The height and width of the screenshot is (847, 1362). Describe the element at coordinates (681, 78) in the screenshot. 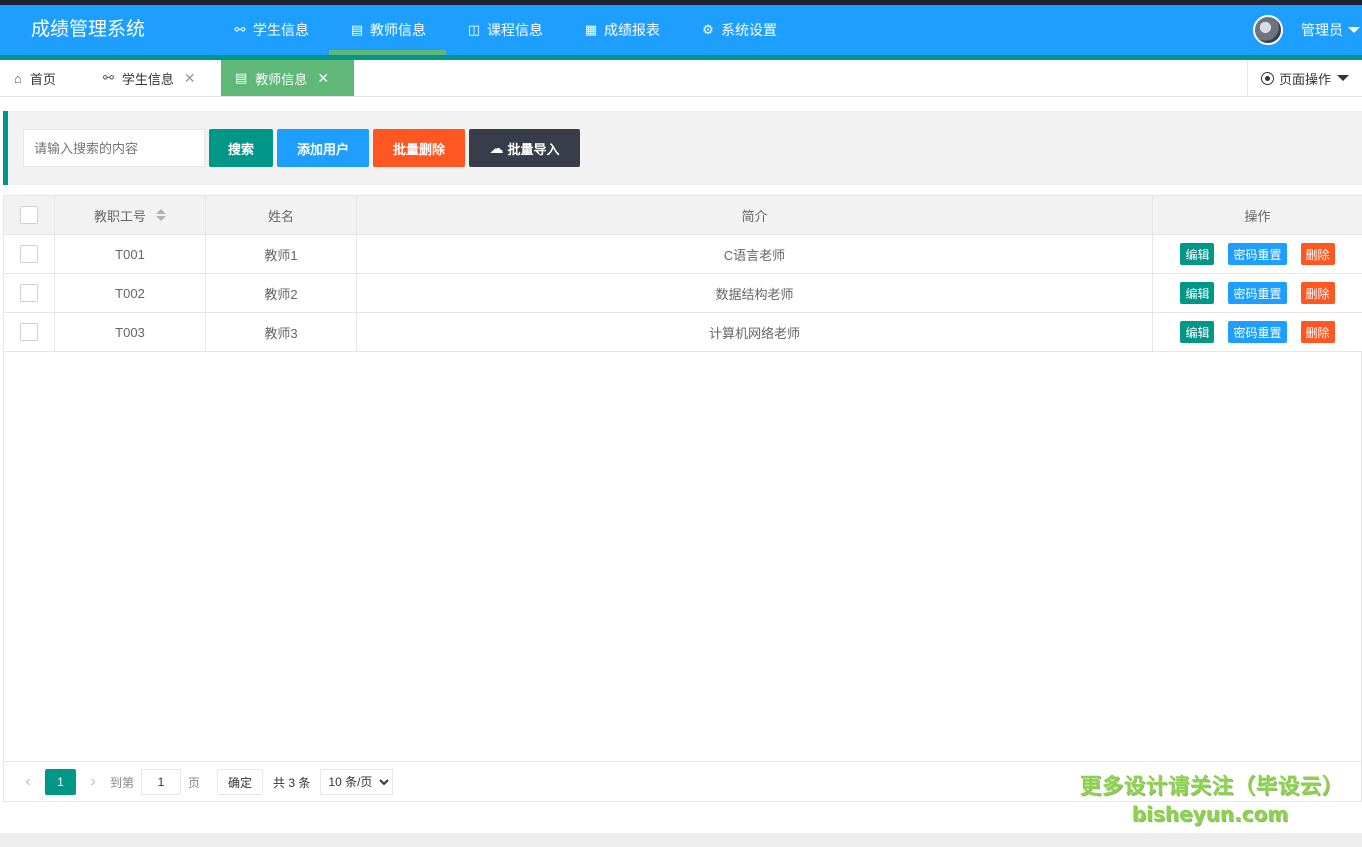

I see `tab-bar: ⌂ 首页 ⚯ 学生信息 ✕ ▤ 教师信息 ✕ 页面操作` at that location.